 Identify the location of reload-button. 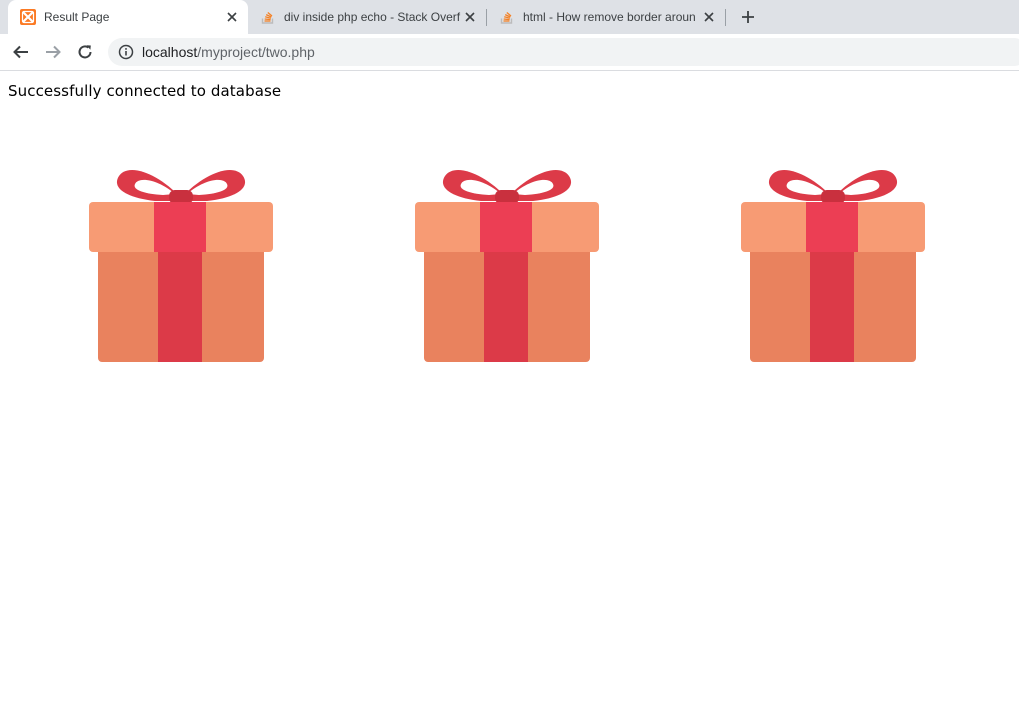
(85, 52).